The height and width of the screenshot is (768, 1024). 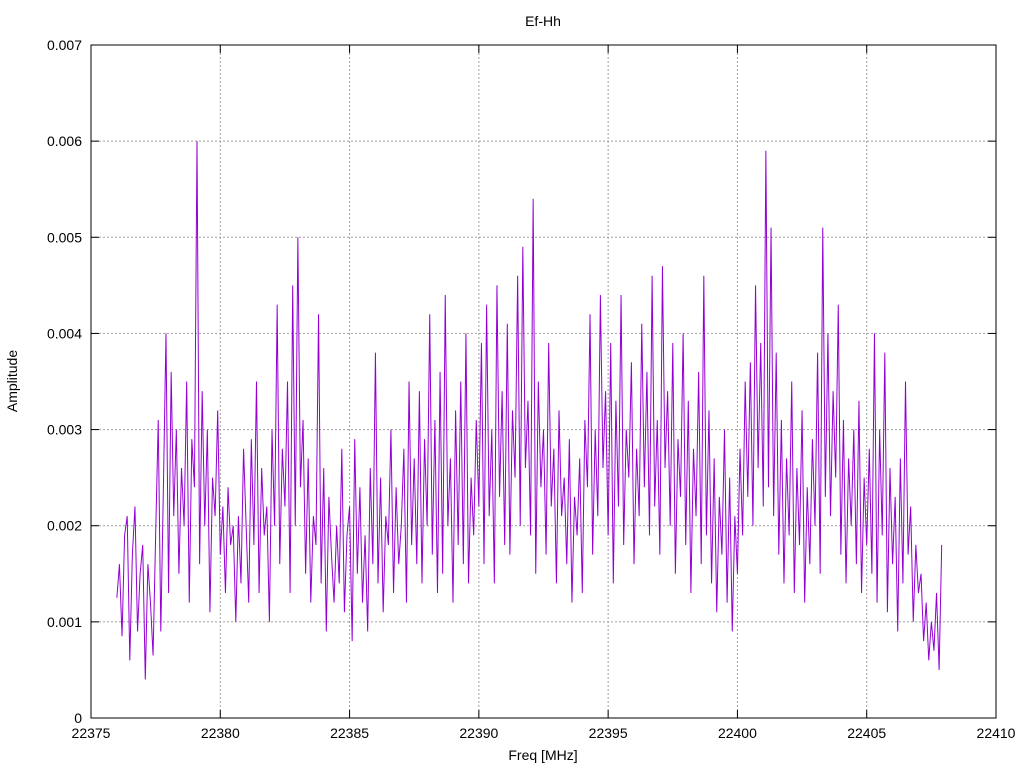 I want to click on x-tick-label: 22390, so click(x=478, y=733).